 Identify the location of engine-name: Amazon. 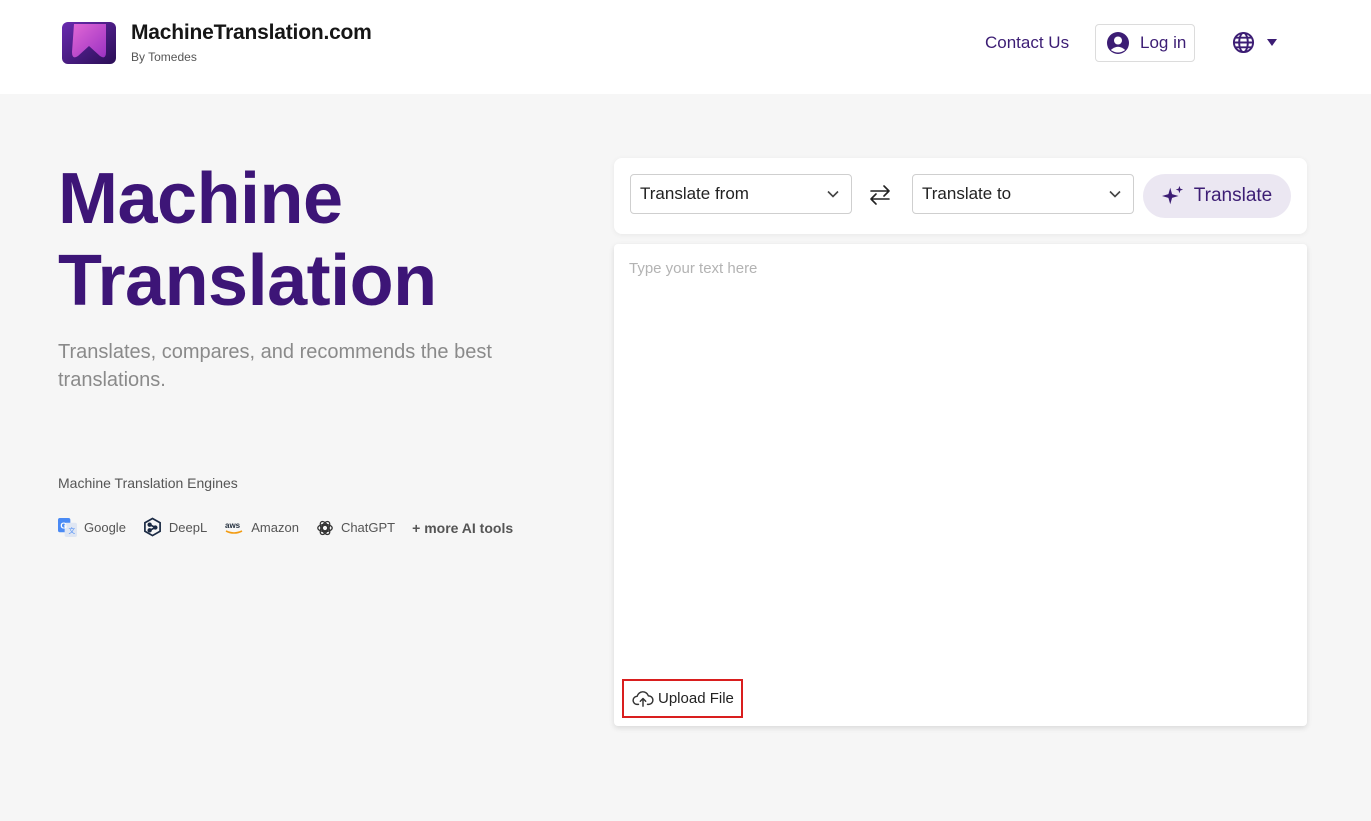
(275, 527).